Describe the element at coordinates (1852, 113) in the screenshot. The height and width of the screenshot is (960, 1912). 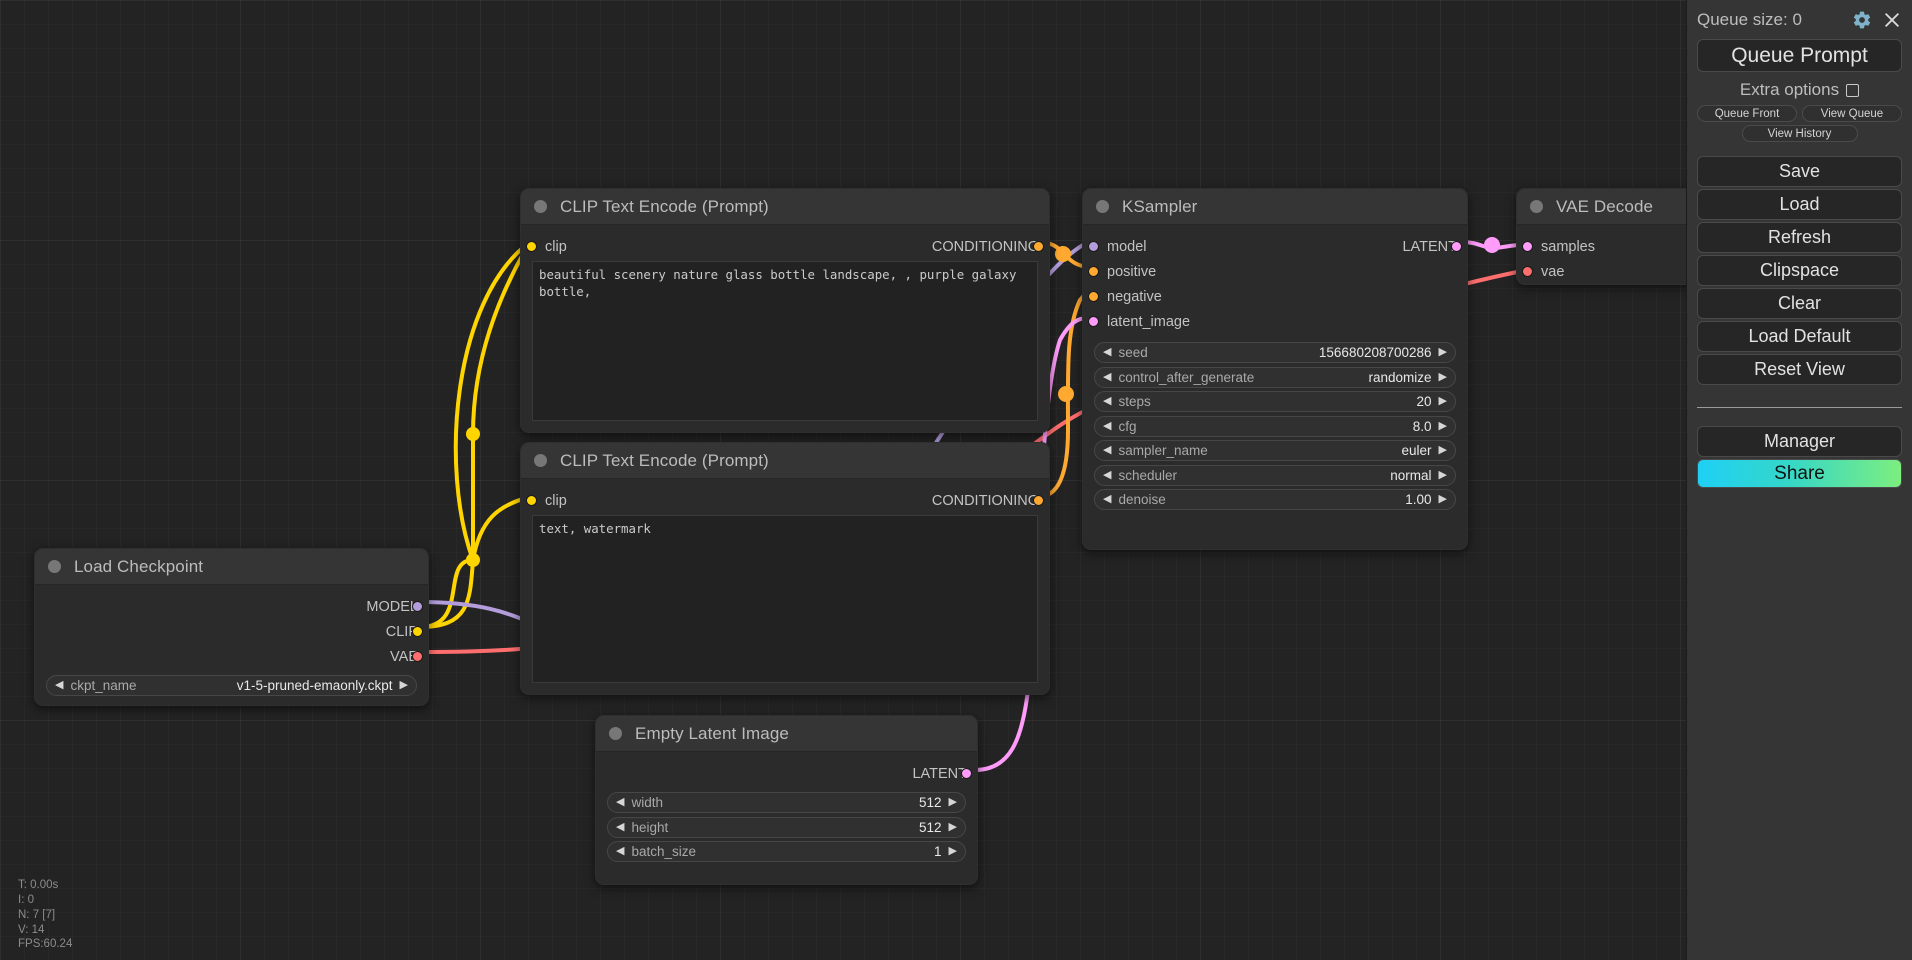
I see `view-queue-button: View Queue` at that location.